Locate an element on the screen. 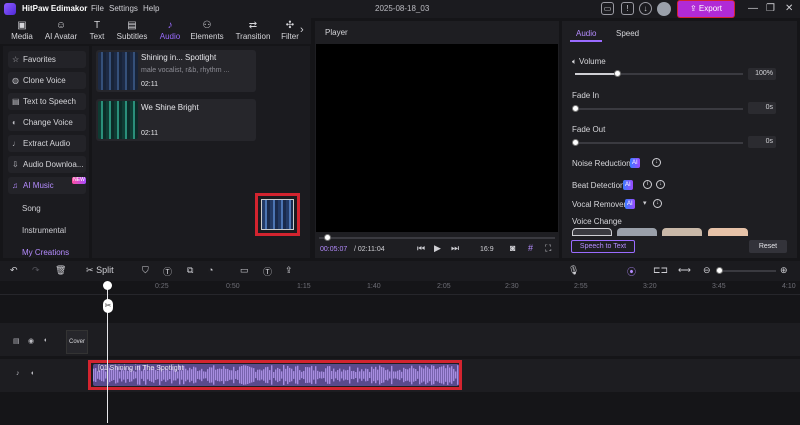  maximize-icon: ❐ is located at coordinates (770, 8).